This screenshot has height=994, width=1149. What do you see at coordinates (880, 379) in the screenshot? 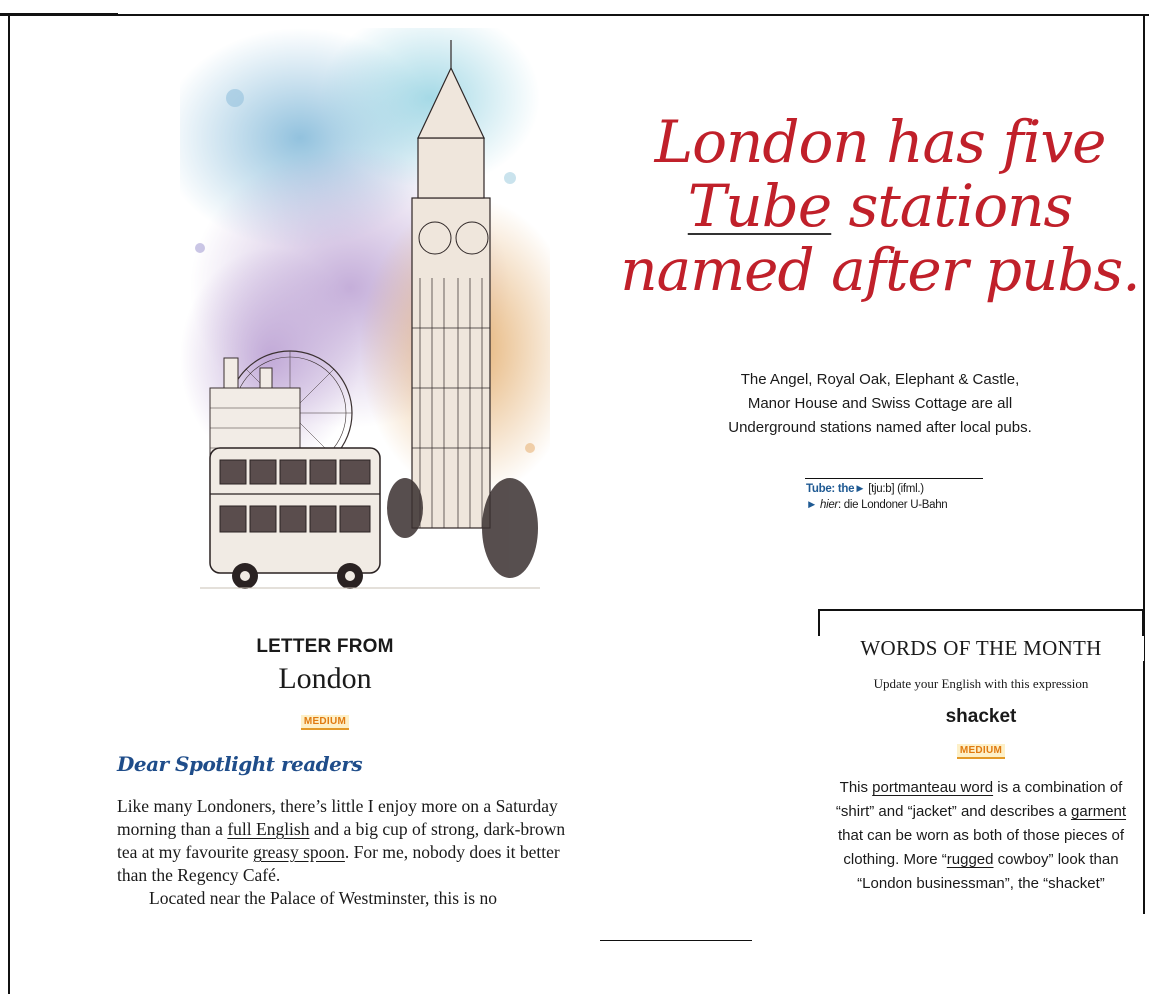
I see `fact-line-1: The Angel, Royal Oak, Elephant & Castle,` at bounding box center [880, 379].